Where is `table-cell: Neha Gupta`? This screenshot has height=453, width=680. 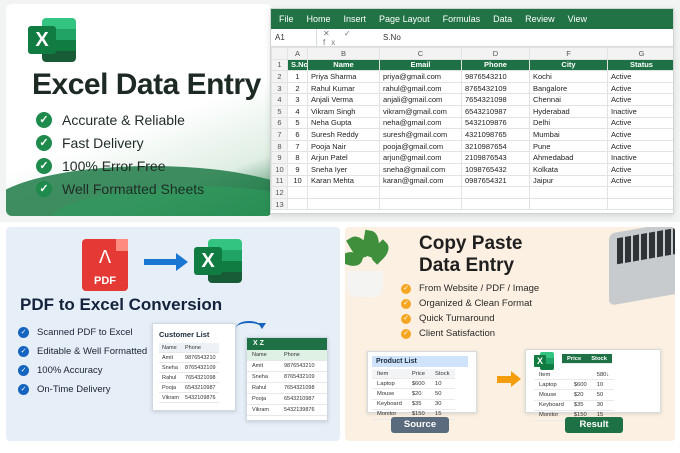 table-cell: Neha Gupta is located at coordinates (343, 123).